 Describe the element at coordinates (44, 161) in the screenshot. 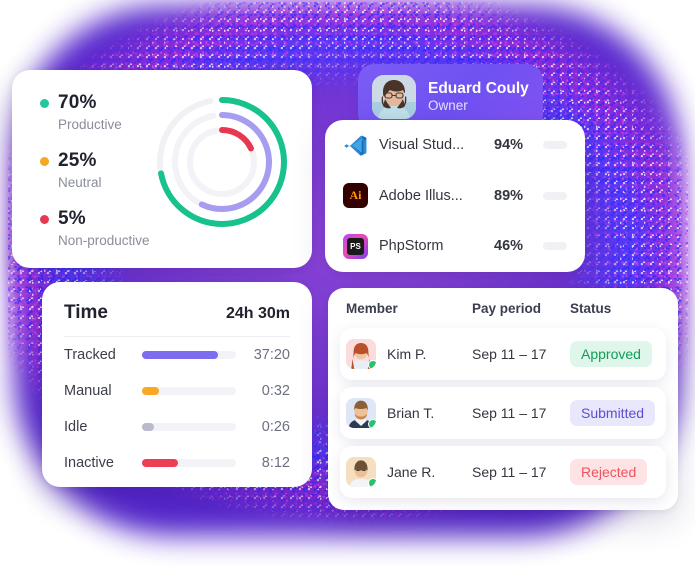

I see `neutral-dot` at that location.